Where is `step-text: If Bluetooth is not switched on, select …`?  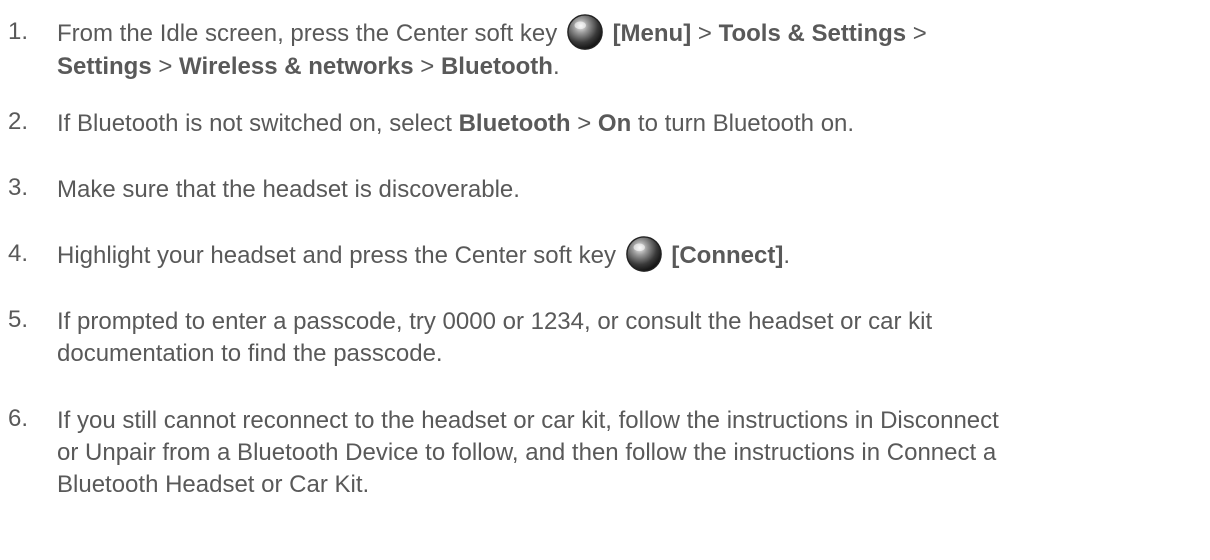
step-text: If Bluetooth is not switched on, select … is located at coordinates (456, 123).